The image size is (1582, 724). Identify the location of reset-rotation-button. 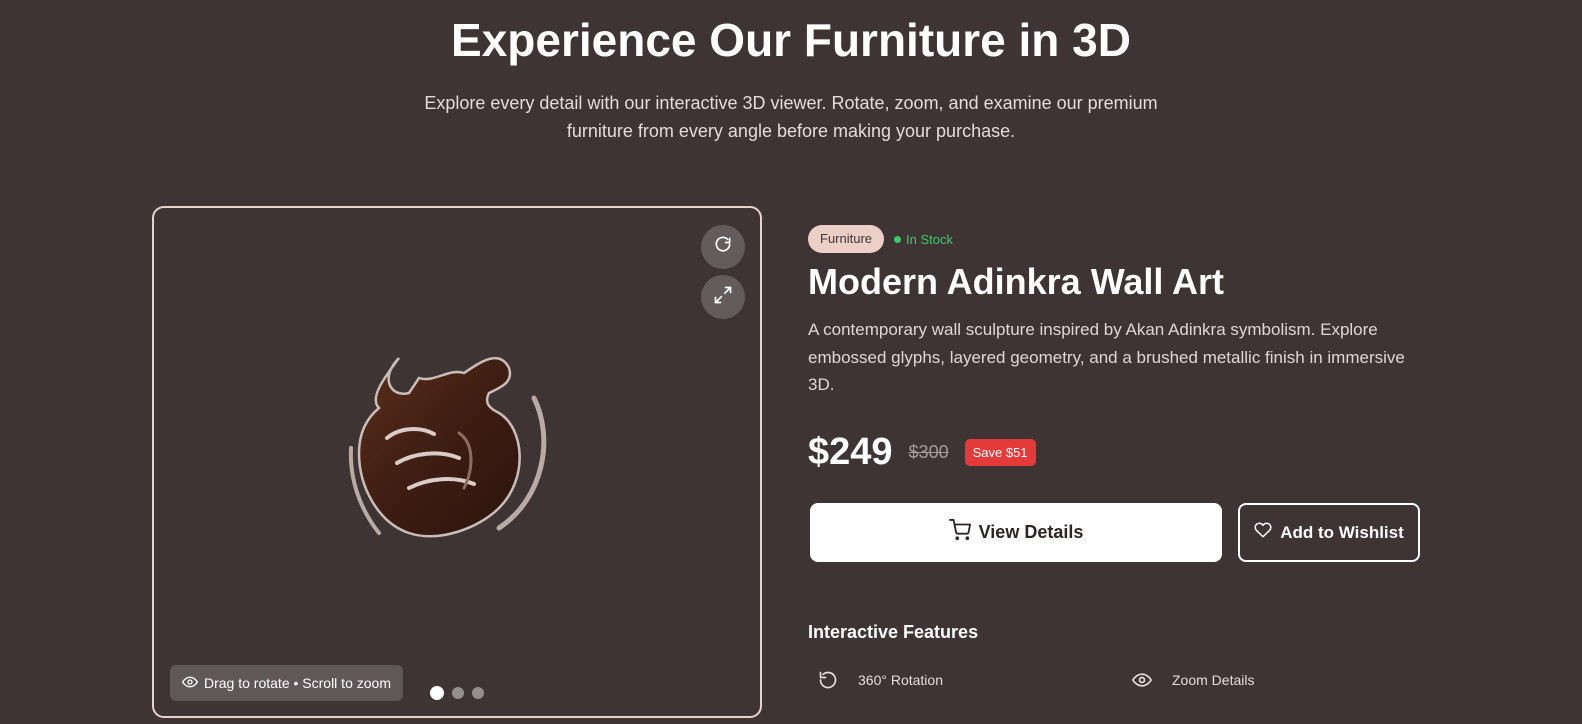
(723, 247).